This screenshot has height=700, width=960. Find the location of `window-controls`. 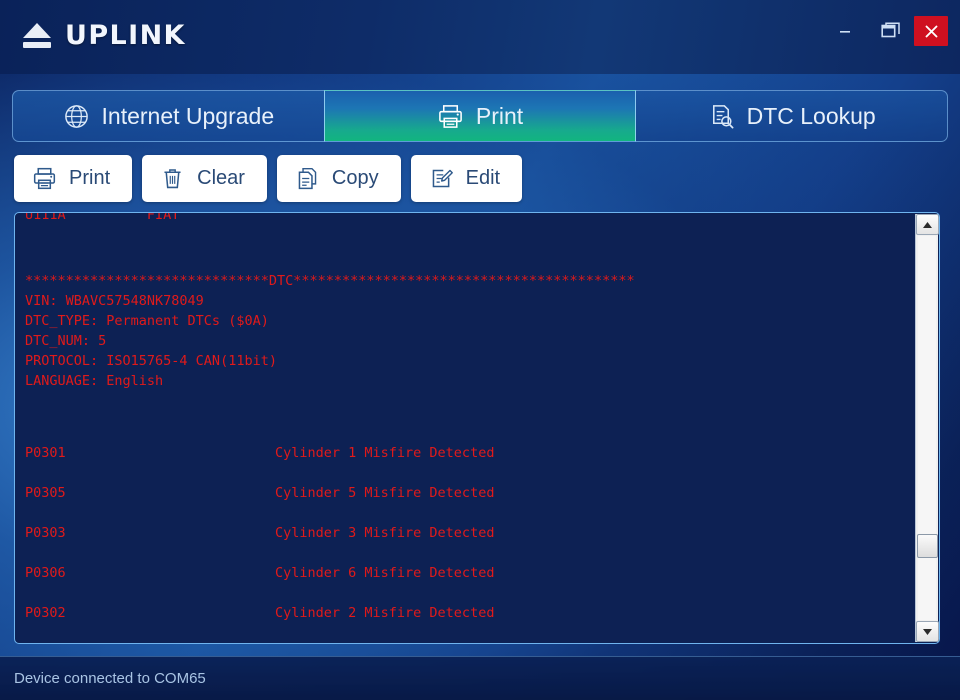

window-controls is located at coordinates (891, 31).